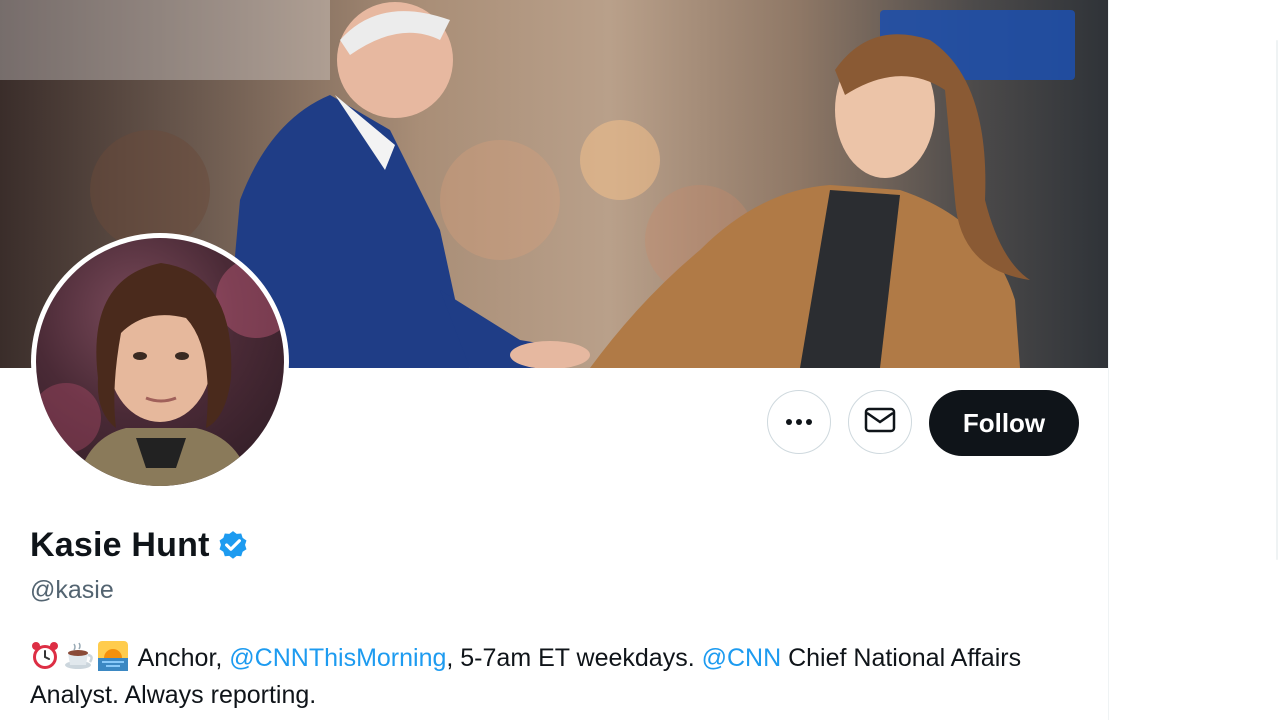  Describe the element at coordinates (79, 656) in the screenshot. I see `hot-beverage-icon` at that location.